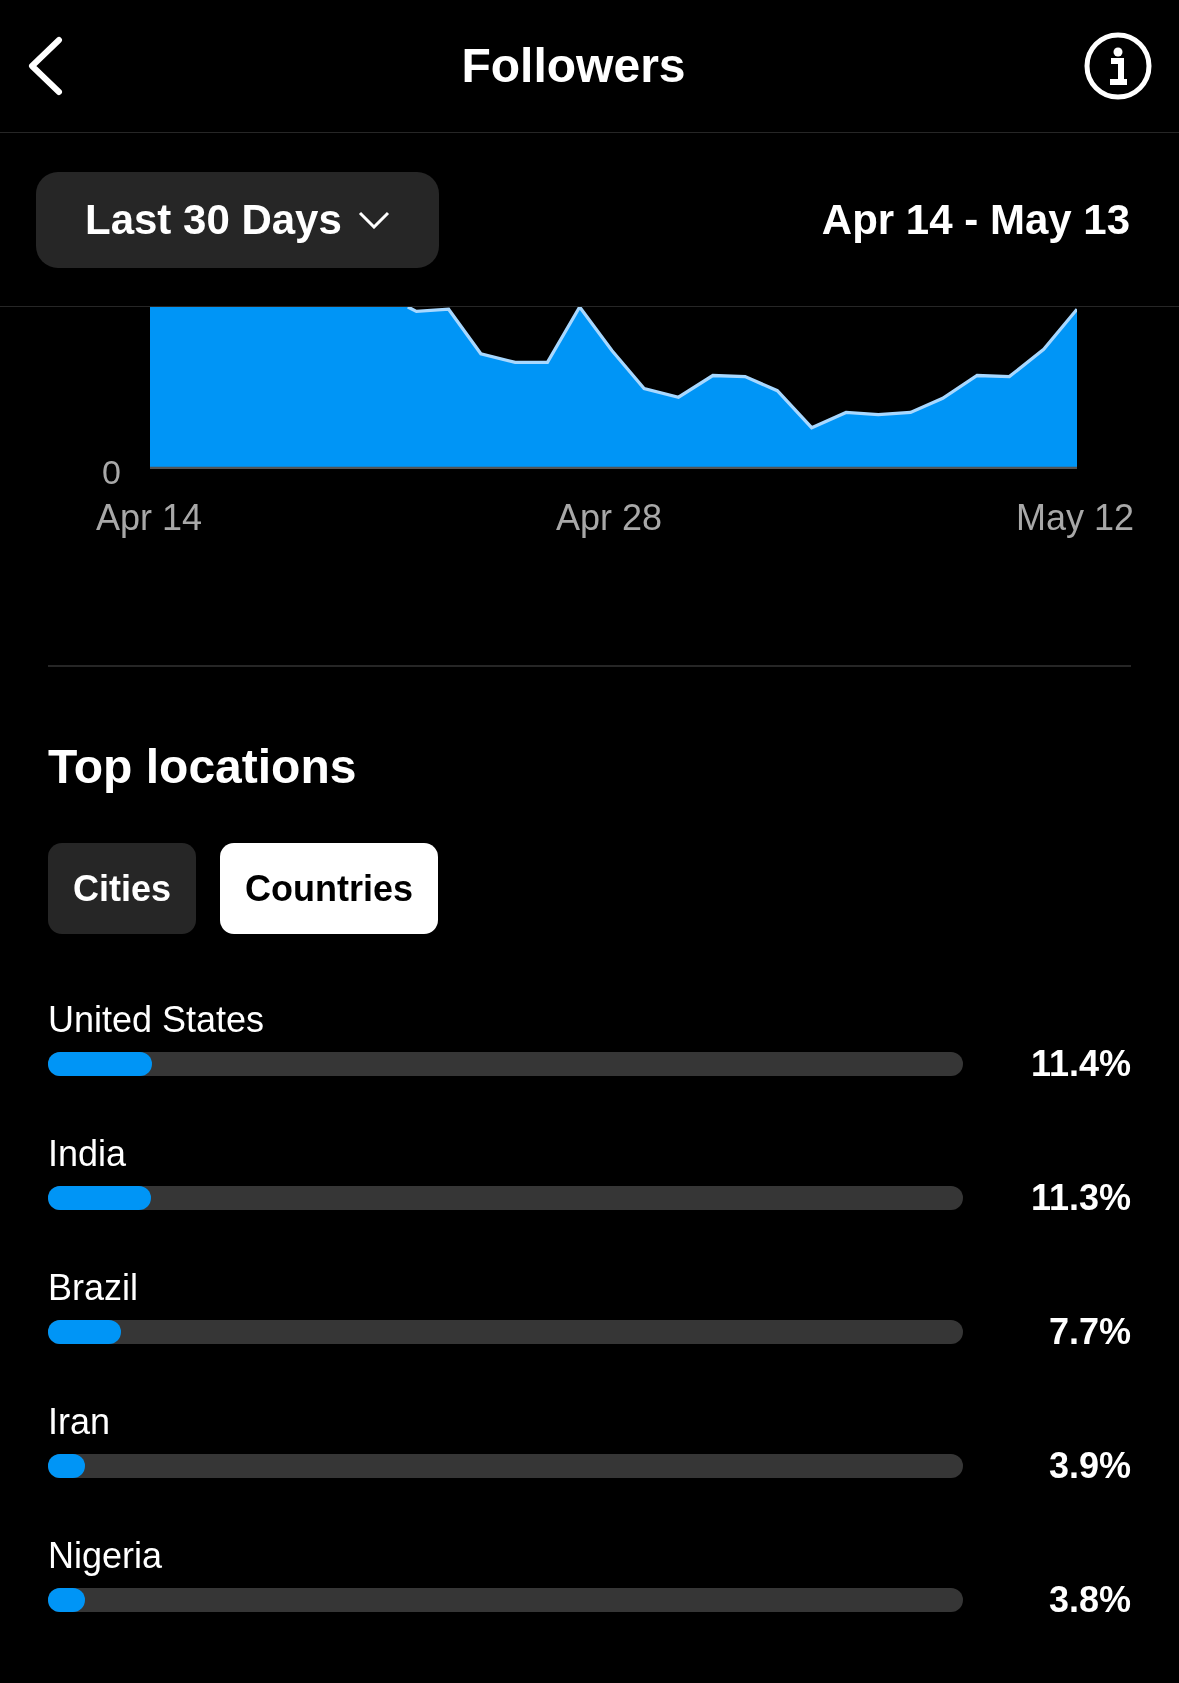 This screenshot has height=1683, width=1179. What do you see at coordinates (94, 1288) in the screenshot?
I see `location-name: Brazil` at bounding box center [94, 1288].